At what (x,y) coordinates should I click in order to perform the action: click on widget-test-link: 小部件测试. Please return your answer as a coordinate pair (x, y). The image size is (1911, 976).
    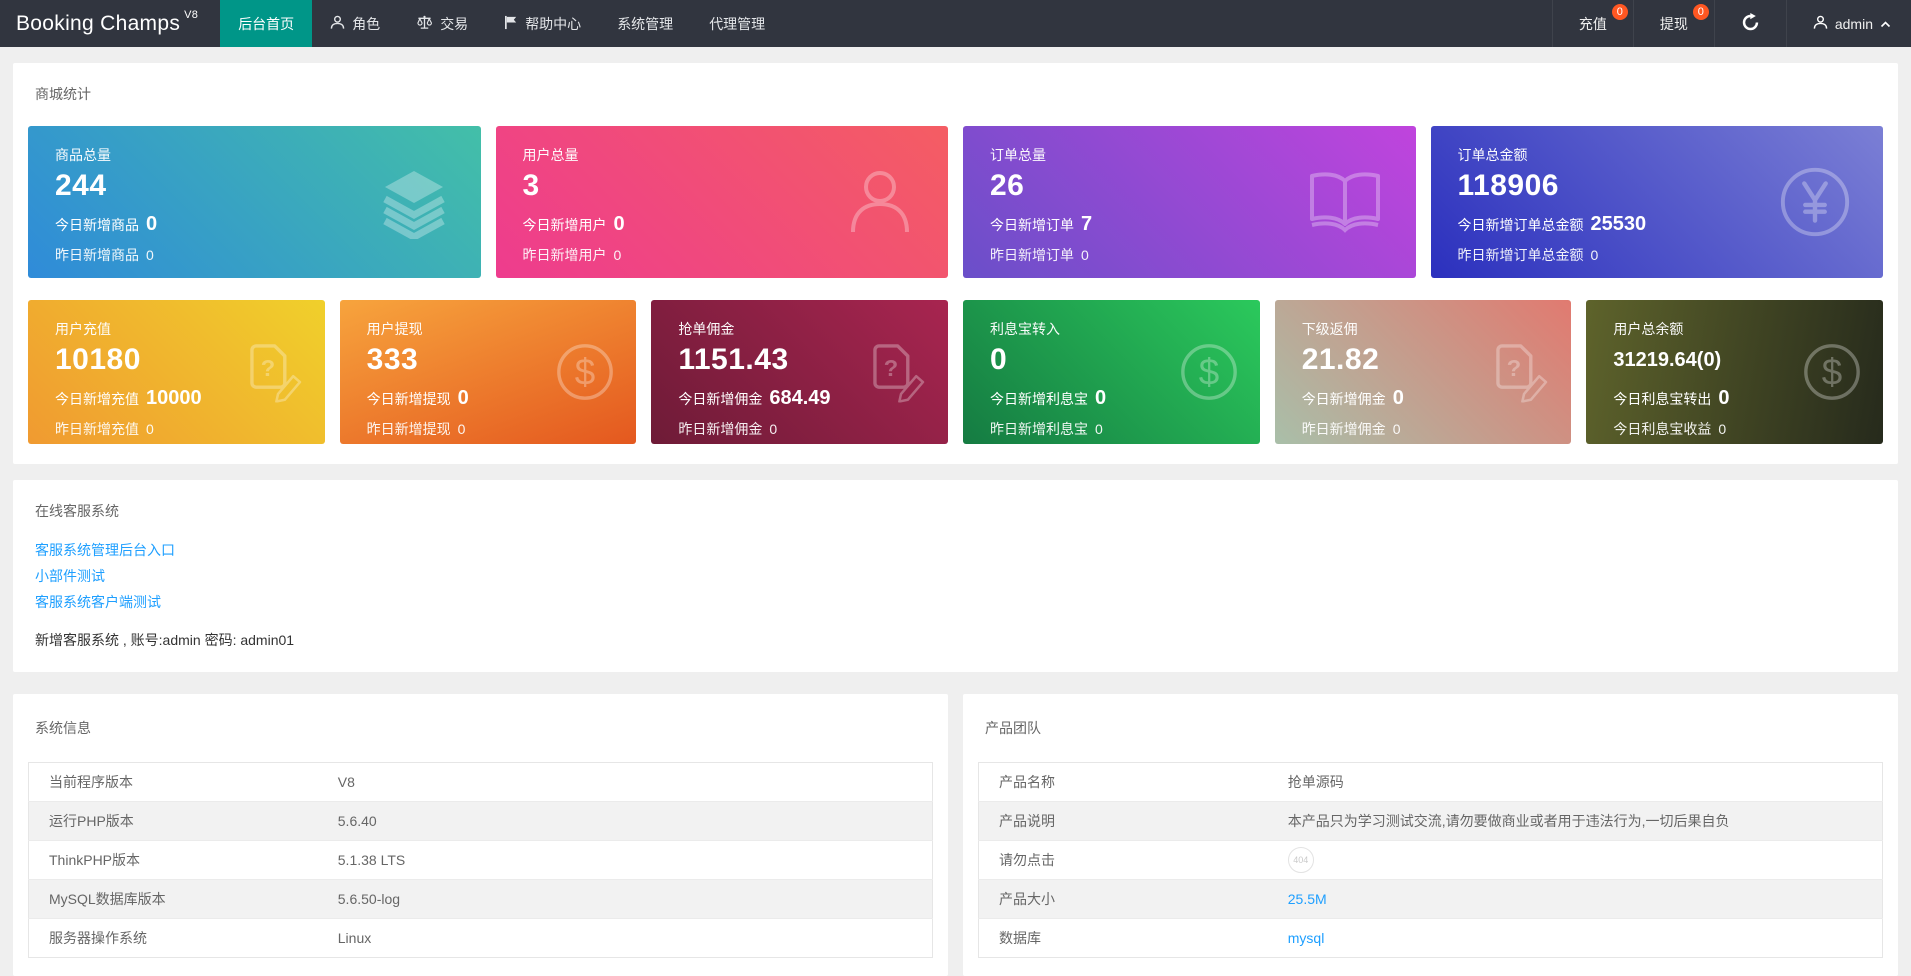
    Looking at the image, I should click on (959, 576).